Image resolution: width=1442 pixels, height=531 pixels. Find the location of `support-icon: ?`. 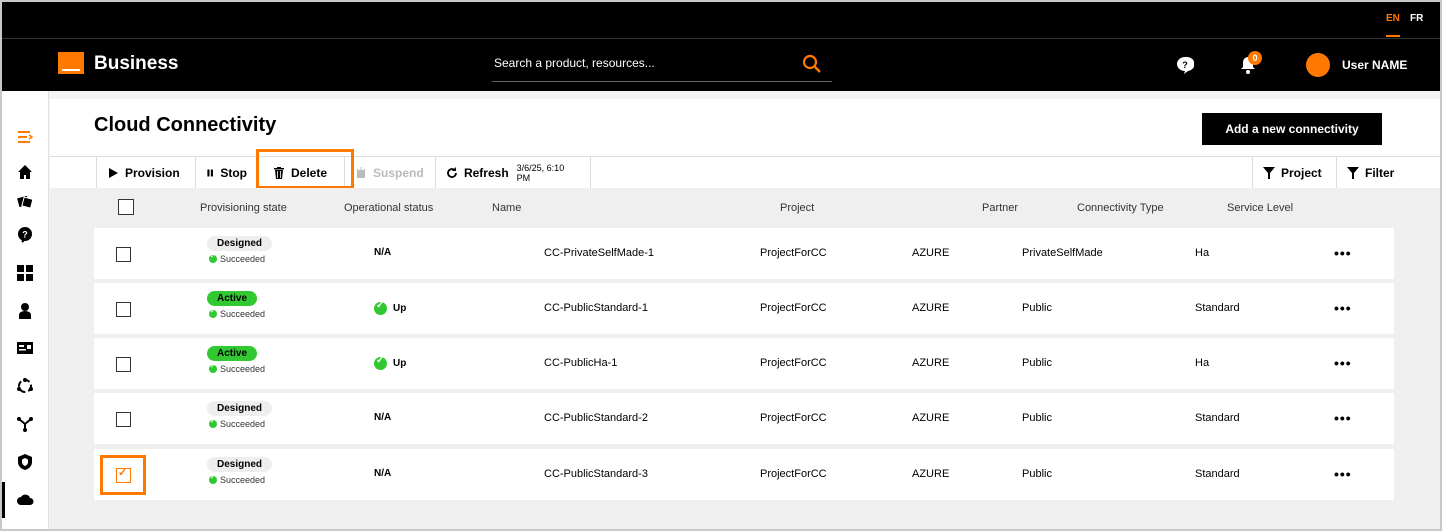

support-icon: ? is located at coordinates (25, 235).